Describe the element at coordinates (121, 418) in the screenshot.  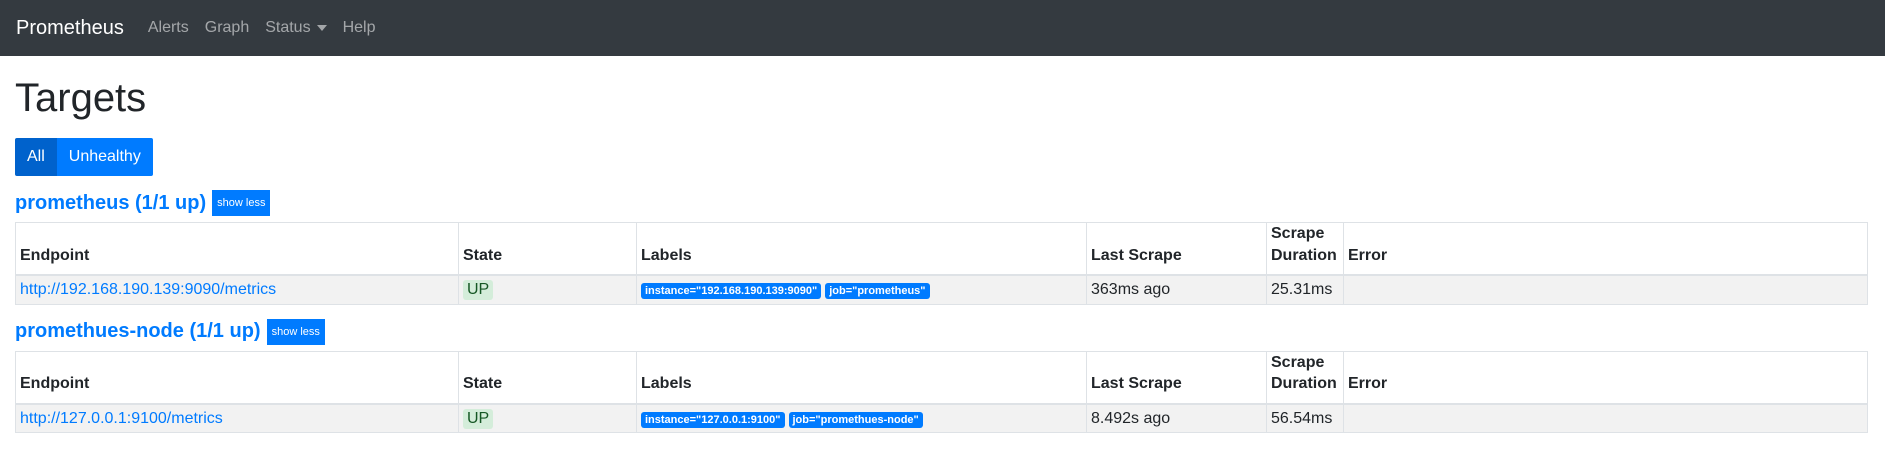
I see `endpoint-link: http://127.0.0.1:9100/metrics` at that location.